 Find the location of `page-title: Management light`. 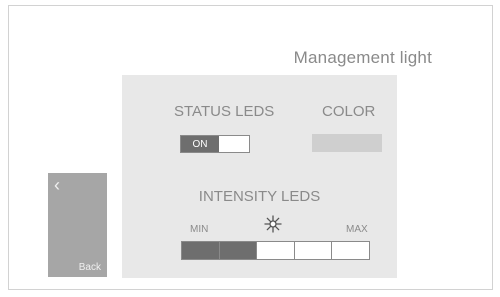

page-title: Management light is located at coordinates (362, 57).